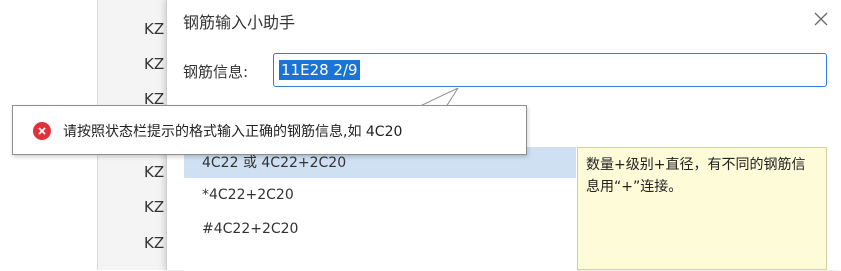 This screenshot has height=271, width=841. Describe the element at coordinates (319, 70) in the screenshot. I see `rebar-info-input-value: 11E28 2/9` at that location.